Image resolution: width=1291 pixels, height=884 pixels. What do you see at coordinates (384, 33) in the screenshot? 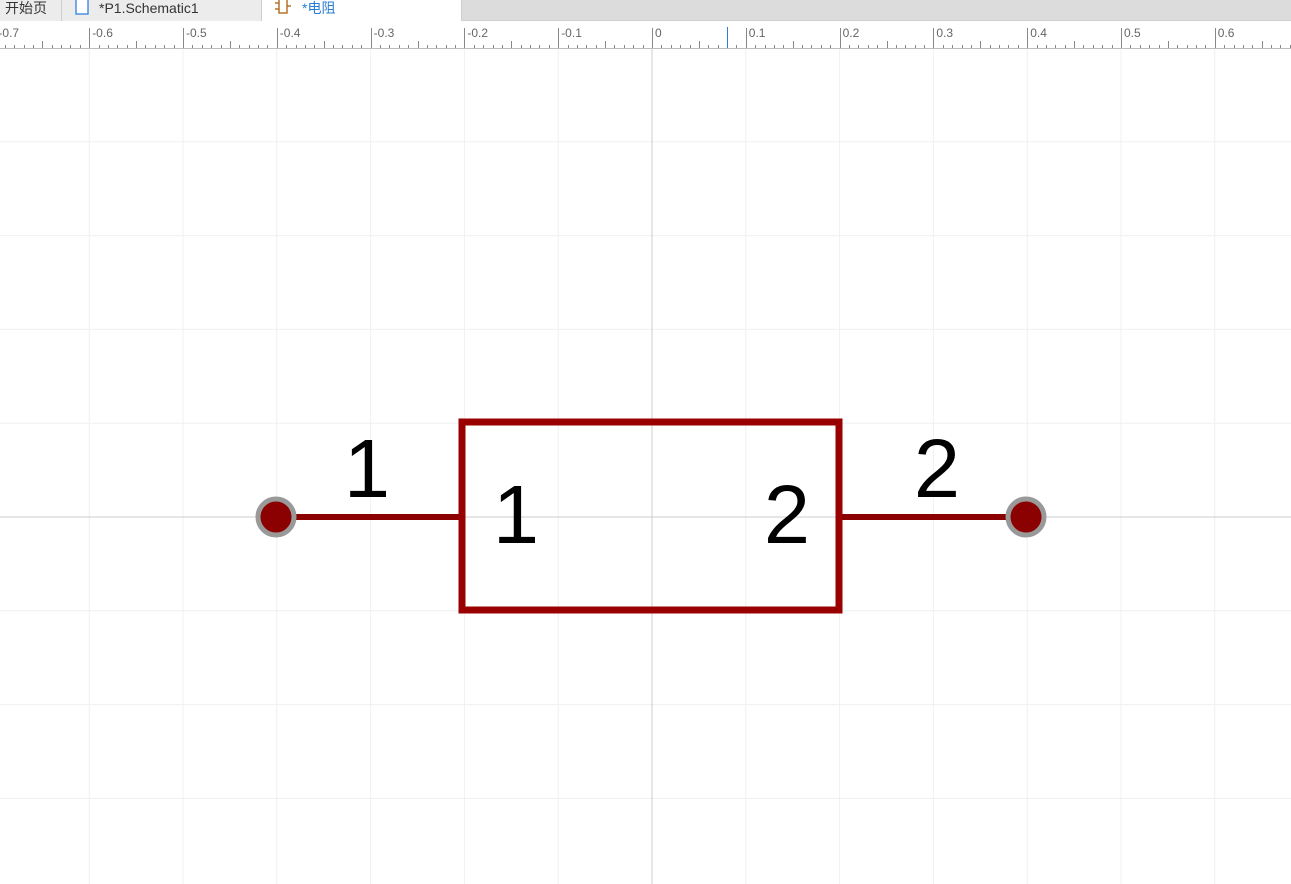
I see `ruler-label: -0.3` at bounding box center [384, 33].